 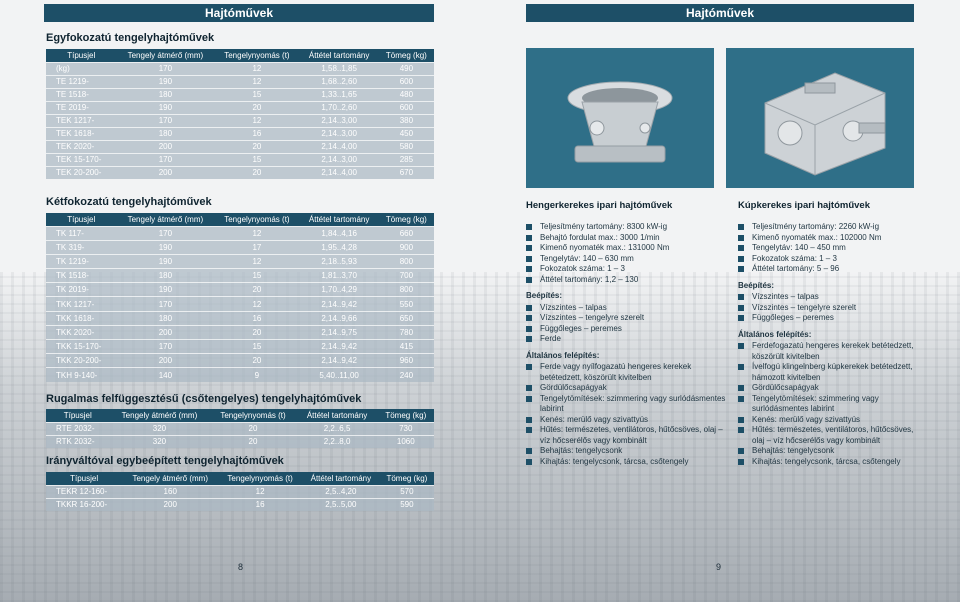 I want to click on table-cell: TEK 1618-, so click(x=81, y=133).